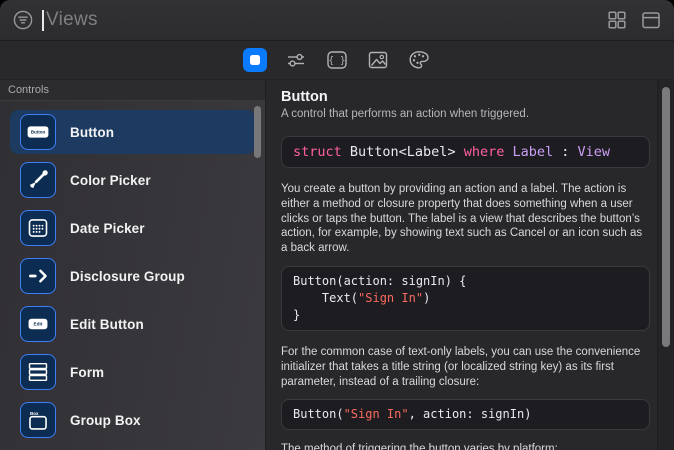 Image resolution: width=674 pixels, height=450 pixels. I want to click on list-item-disclosure-group: Disclosure Group, so click(132, 276).